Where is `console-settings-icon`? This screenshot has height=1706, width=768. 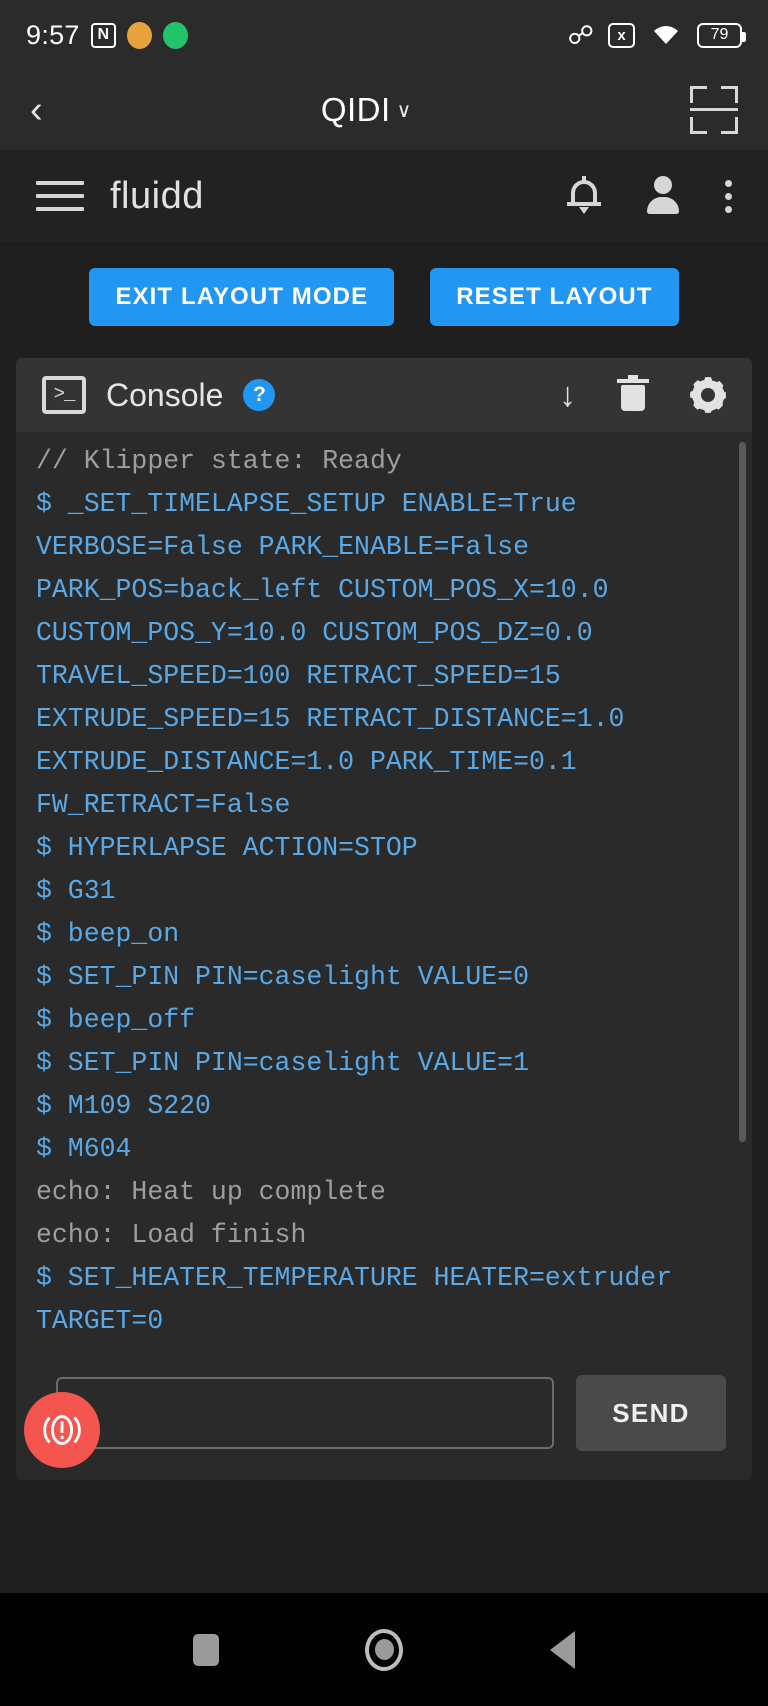
console-settings-icon is located at coordinates (708, 395).